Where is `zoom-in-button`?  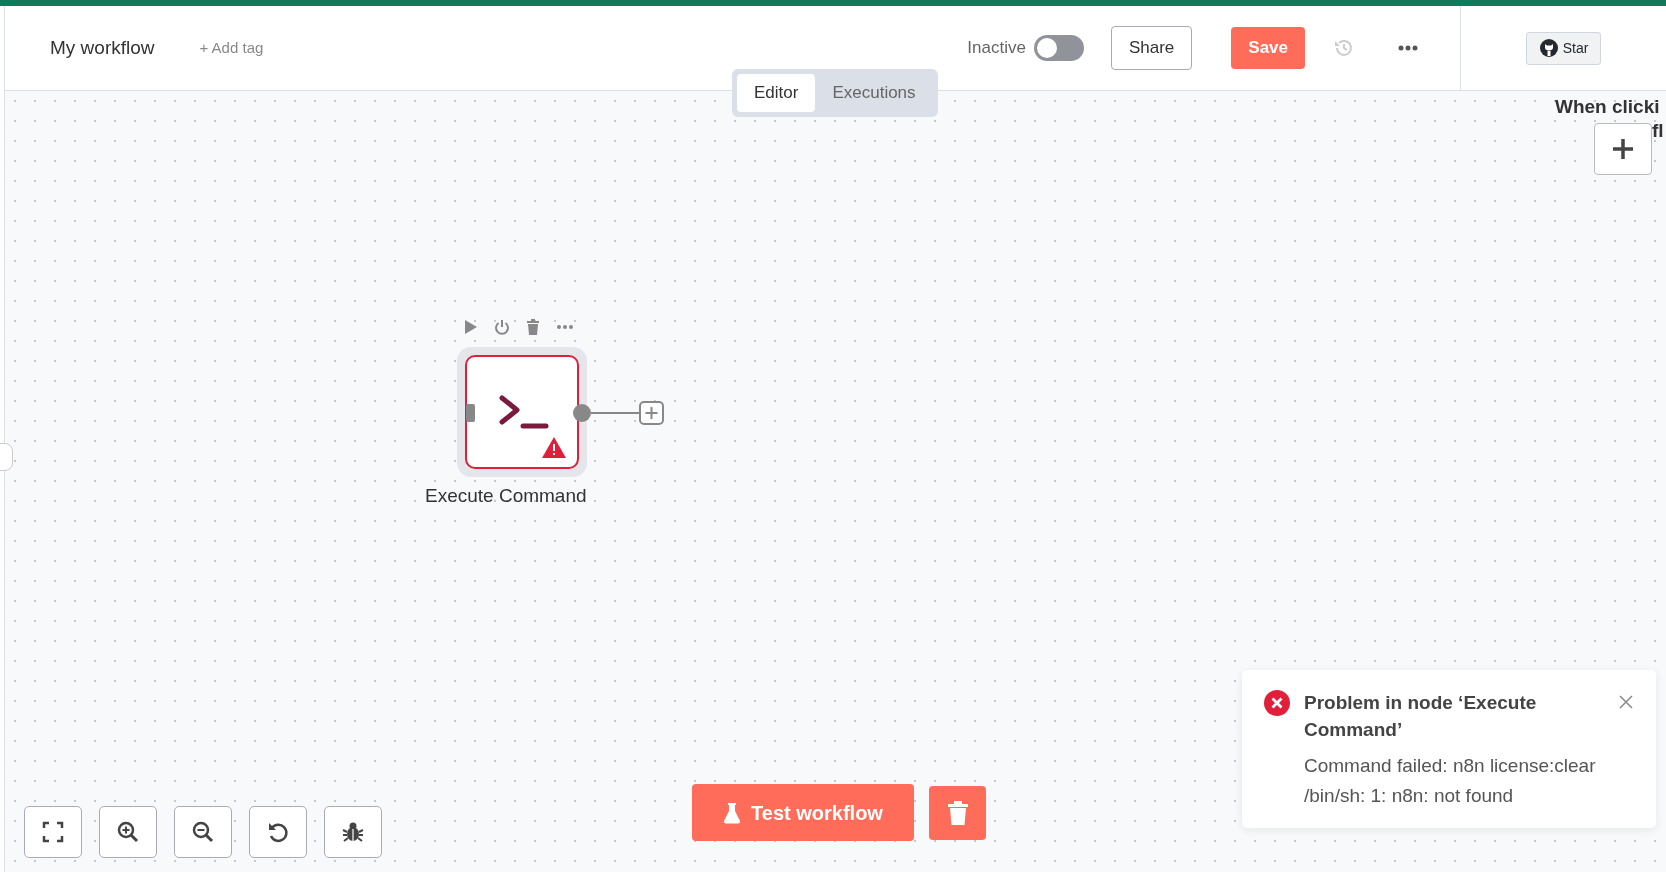
zoom-in-button is located at coordinates (128, 832).